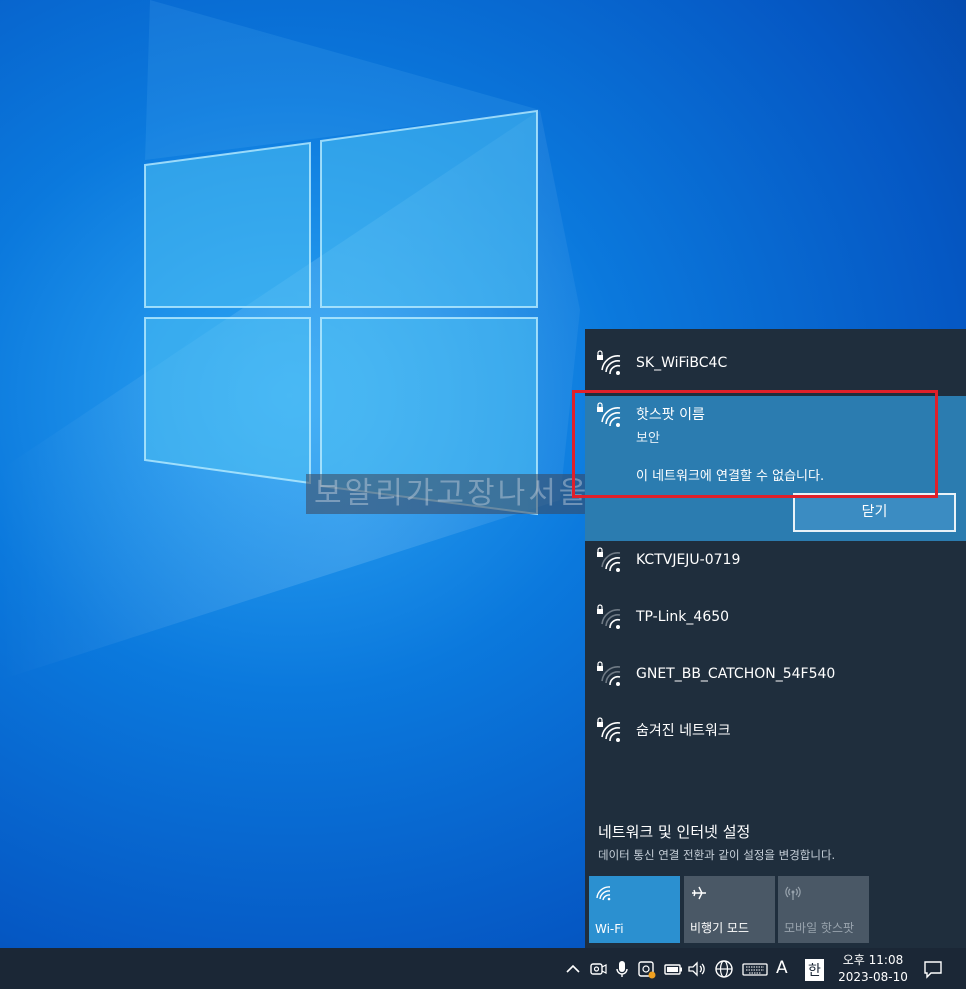 Image resolution: width=966 pixels, height=989 pixels. What do you see at coordinates (819, 928) in the screenshot?
I see `hotspot-tile-label: 모바일 핫스팟` at bounding box center [819, 928].